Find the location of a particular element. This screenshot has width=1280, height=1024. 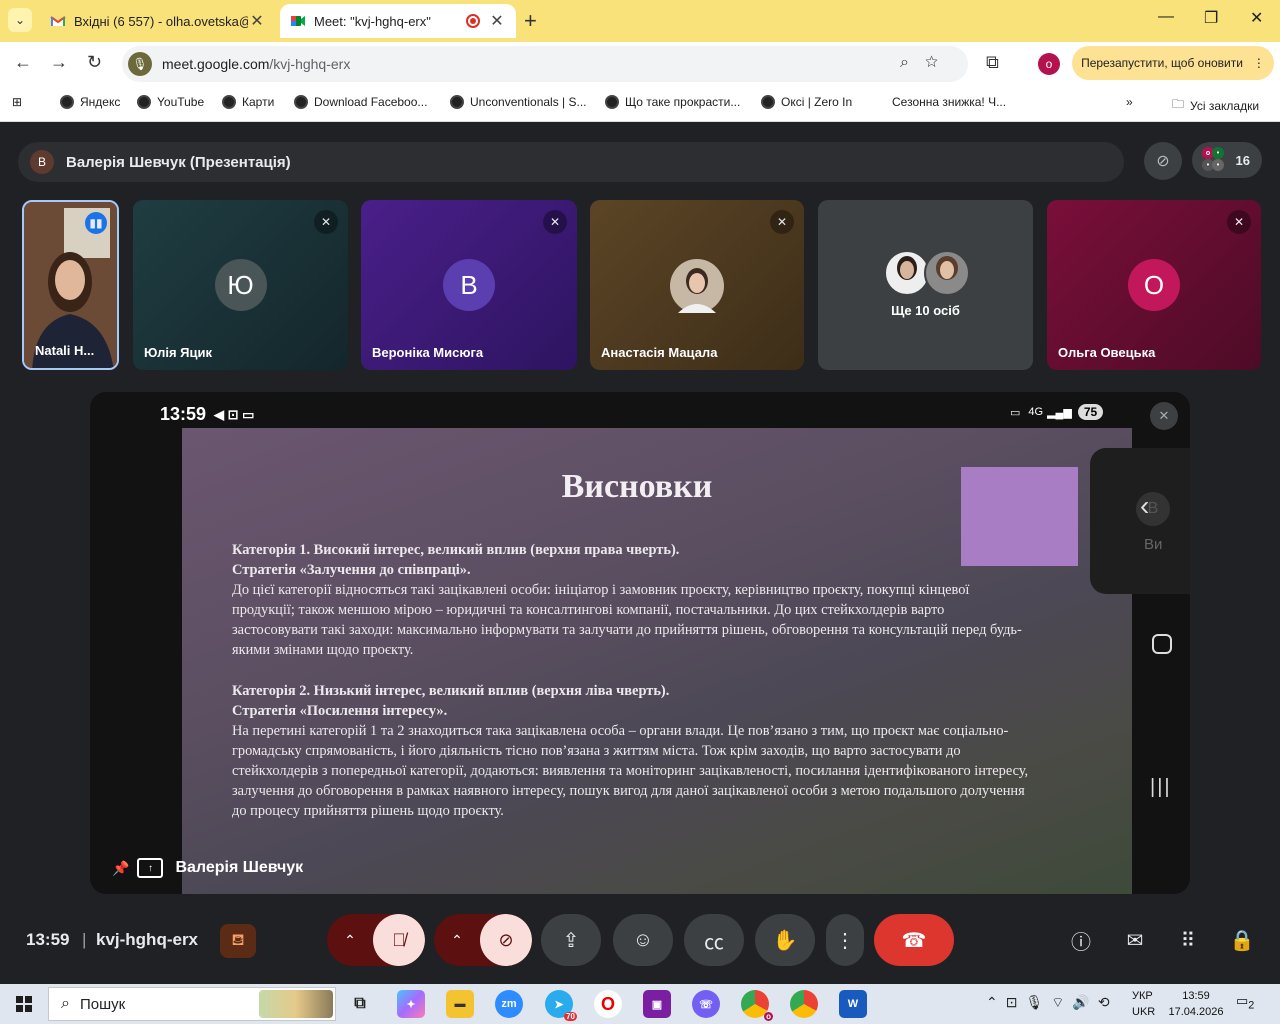

back-arrow-icon: ← is located at coordinates (23, 62).